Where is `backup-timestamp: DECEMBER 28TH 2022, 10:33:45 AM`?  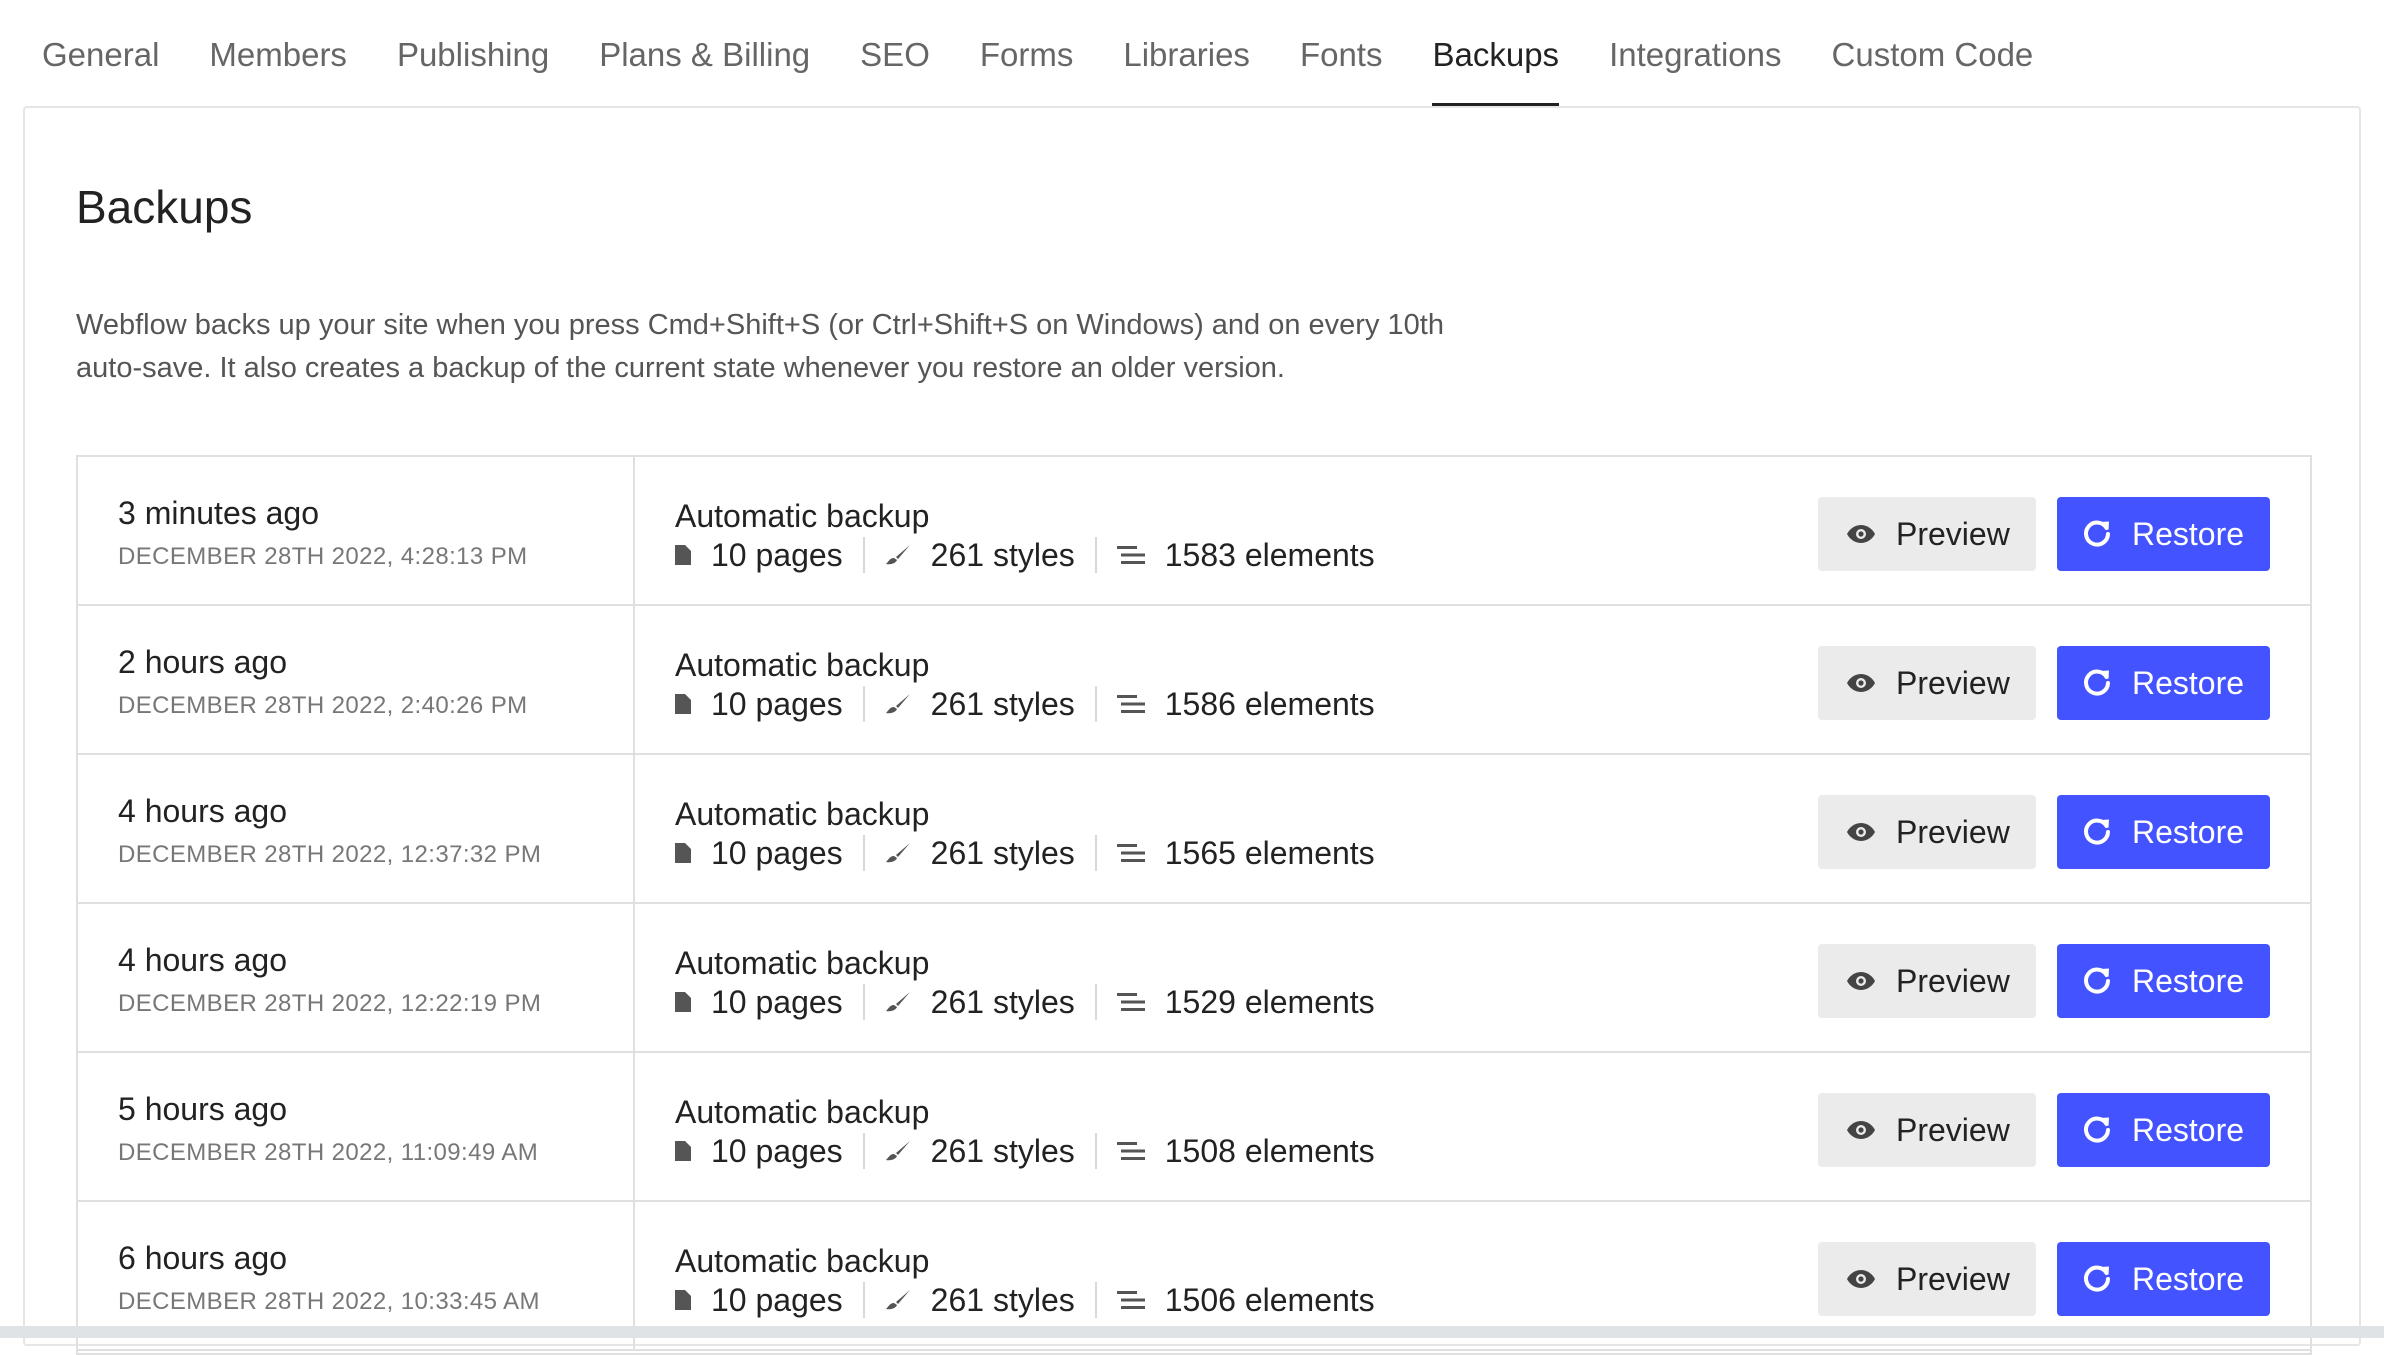 backup-timestamp: DECEMBER 28TH 2022, 10:33:45 AM is located at coordinates (329, 1301).